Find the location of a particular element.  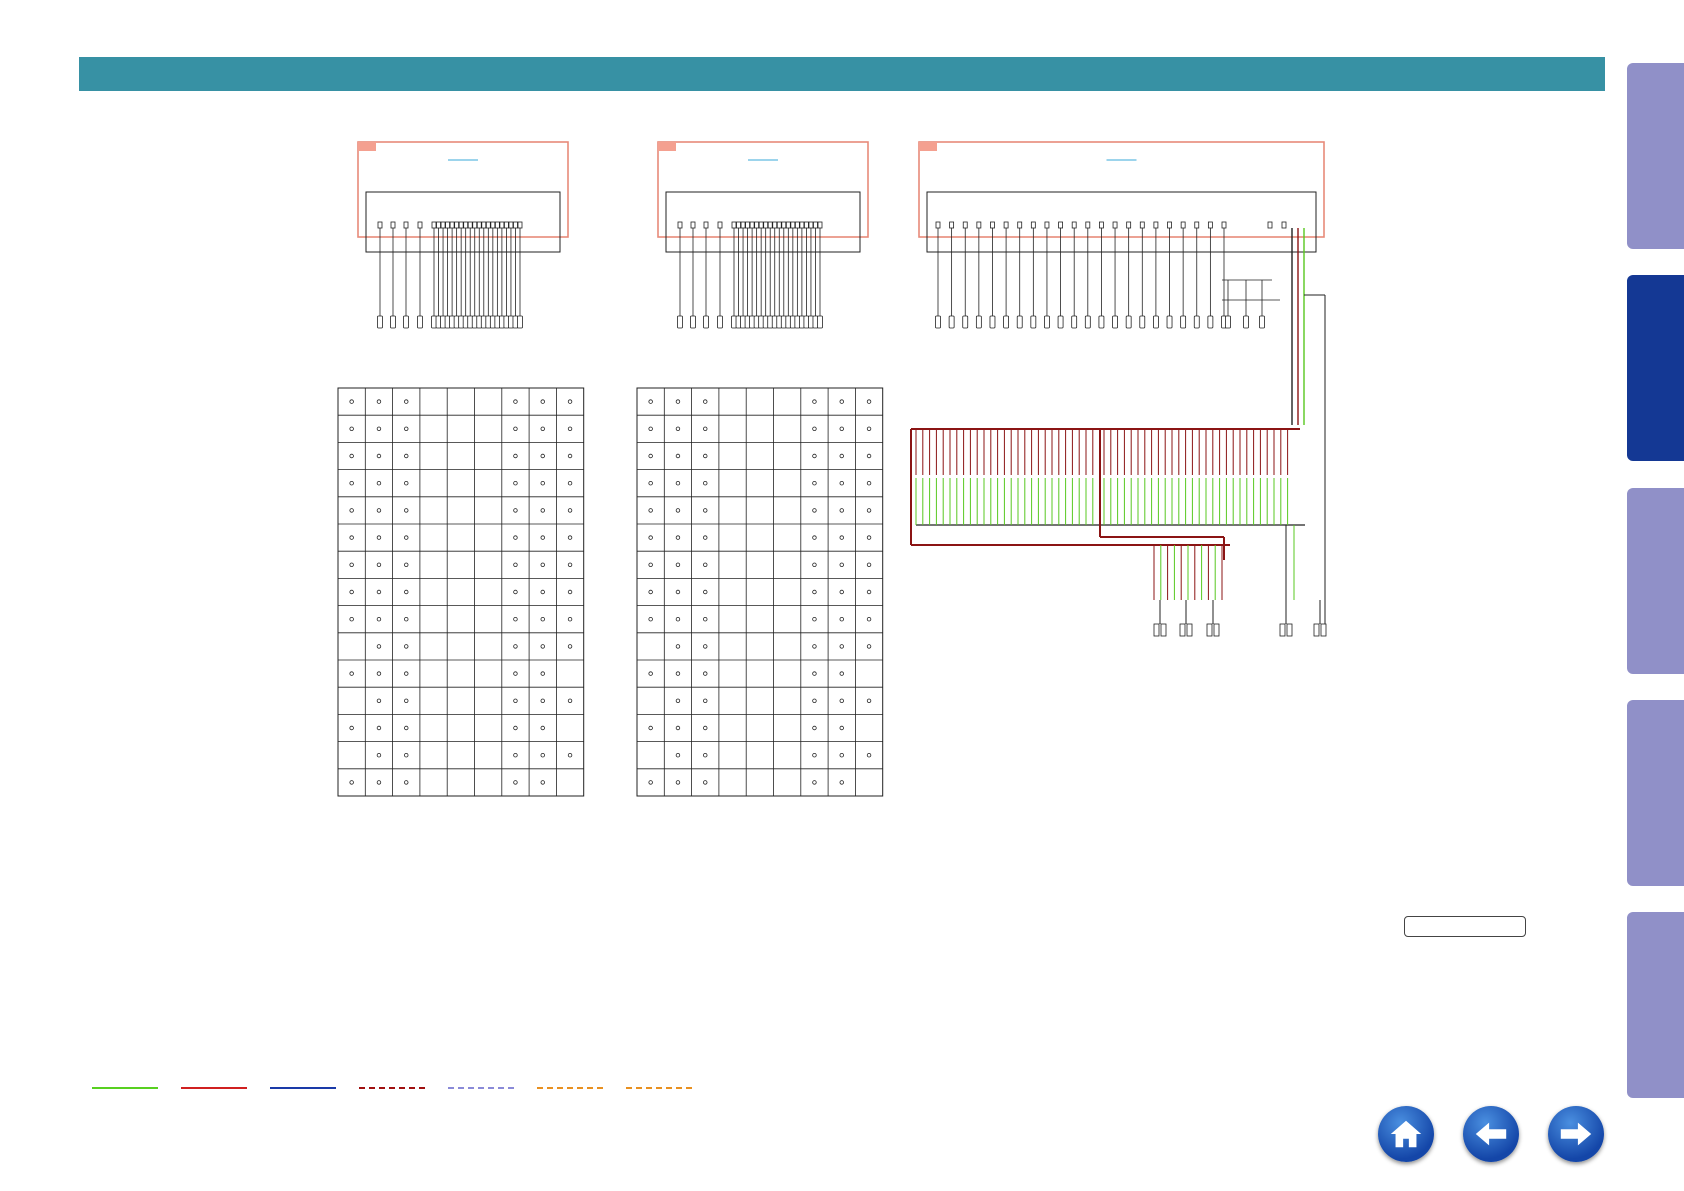

forward-button is located at coordinates (1576, 1134).